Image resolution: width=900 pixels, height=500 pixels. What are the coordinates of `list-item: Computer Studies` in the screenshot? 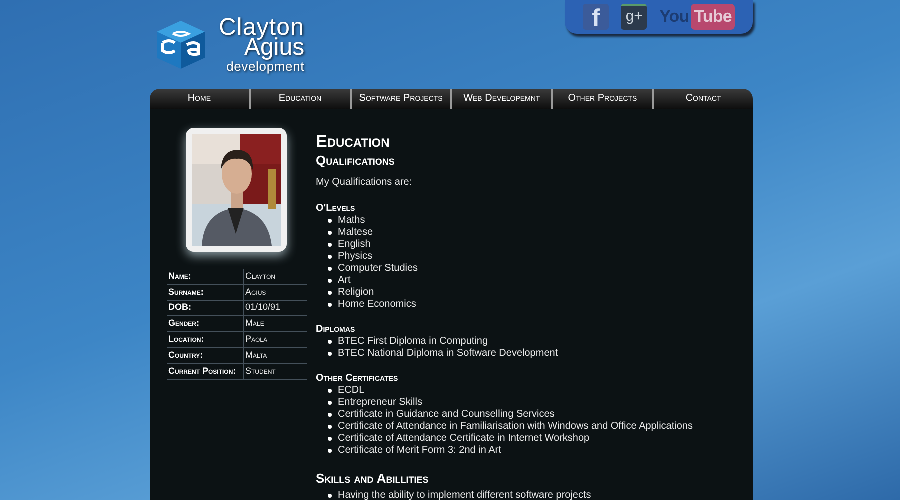 It's located at (378, 269).